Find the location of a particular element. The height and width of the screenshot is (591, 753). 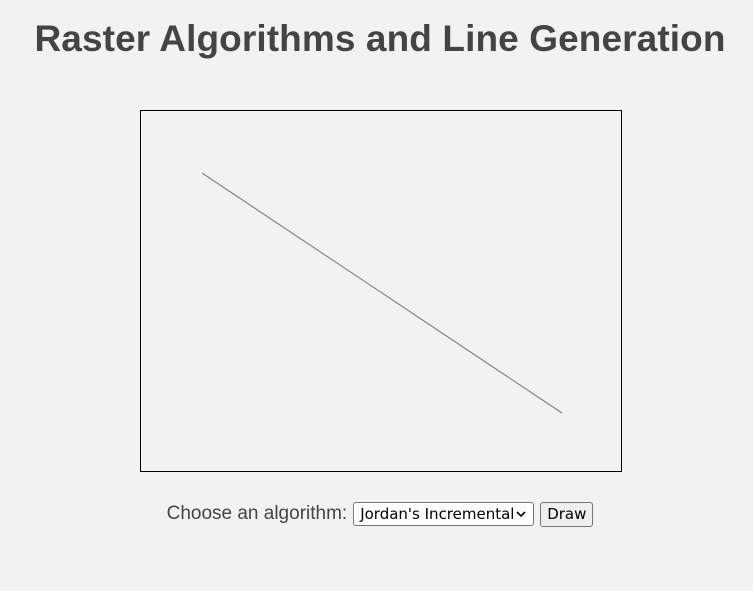

chevron-down-icon is located at coordinates (521, 514).